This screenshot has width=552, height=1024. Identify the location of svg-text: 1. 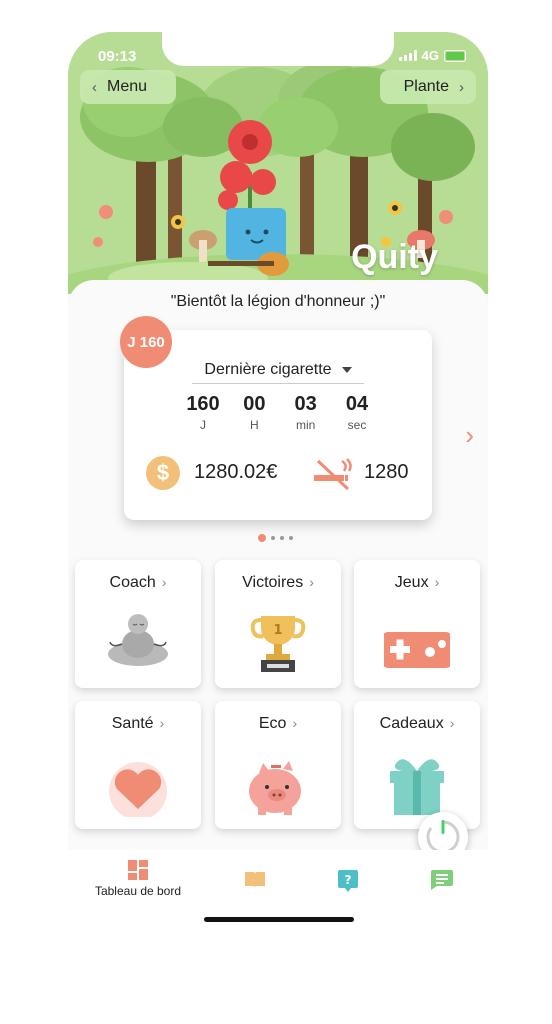
(277, 630).